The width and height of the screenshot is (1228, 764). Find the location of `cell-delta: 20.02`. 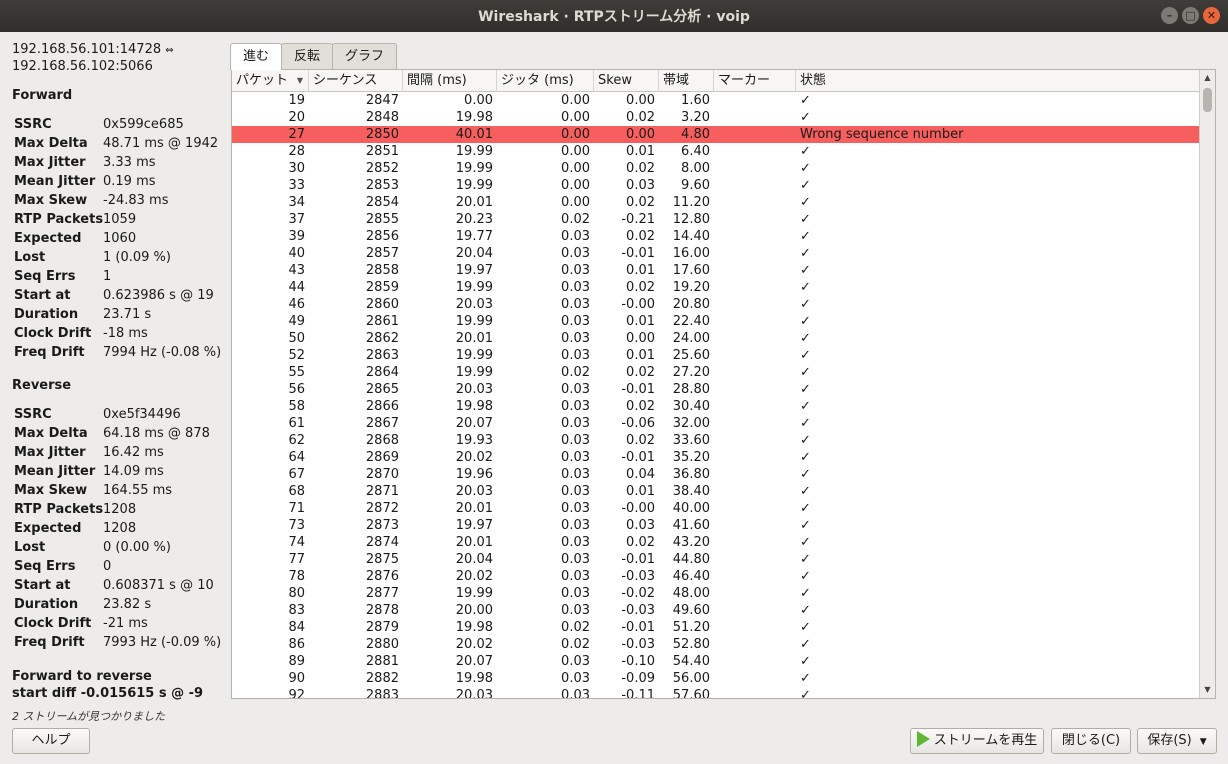

cell-delta: 20.02 is located at coordinates (474, 576).